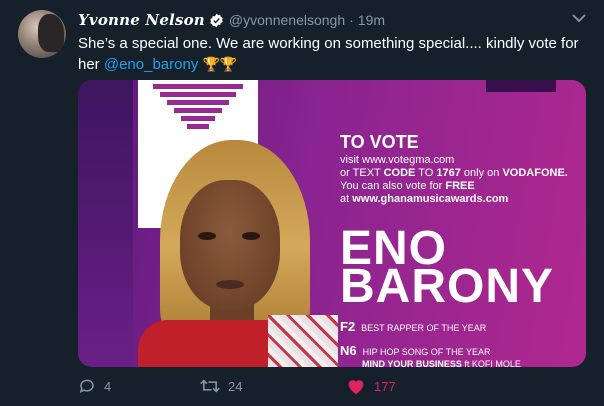  What do you see at coordinates (198, 108) in the screenshot?
I see `poster-logo-bars` at bounding box center [198, 108].